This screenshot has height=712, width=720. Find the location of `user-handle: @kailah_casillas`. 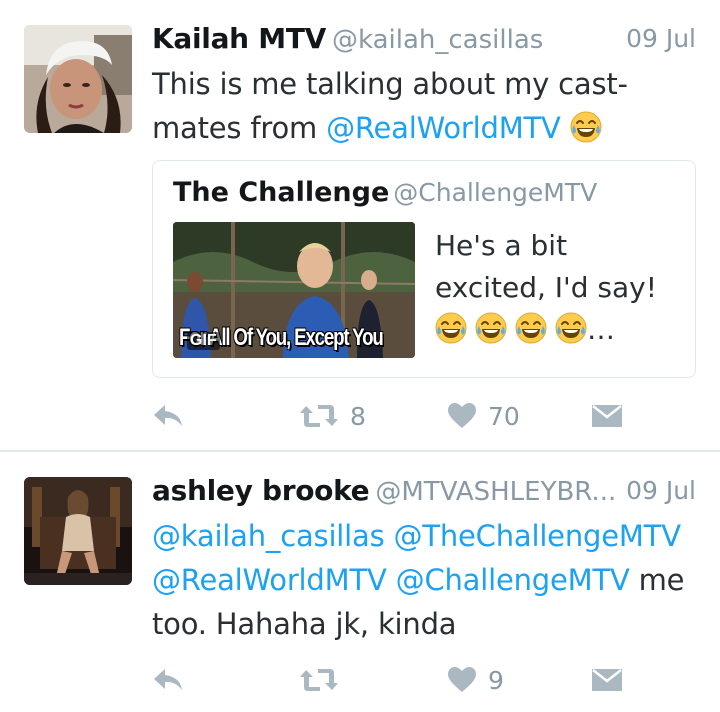

user-handle: @kailah_casillas is located at coordinates (437, 40).